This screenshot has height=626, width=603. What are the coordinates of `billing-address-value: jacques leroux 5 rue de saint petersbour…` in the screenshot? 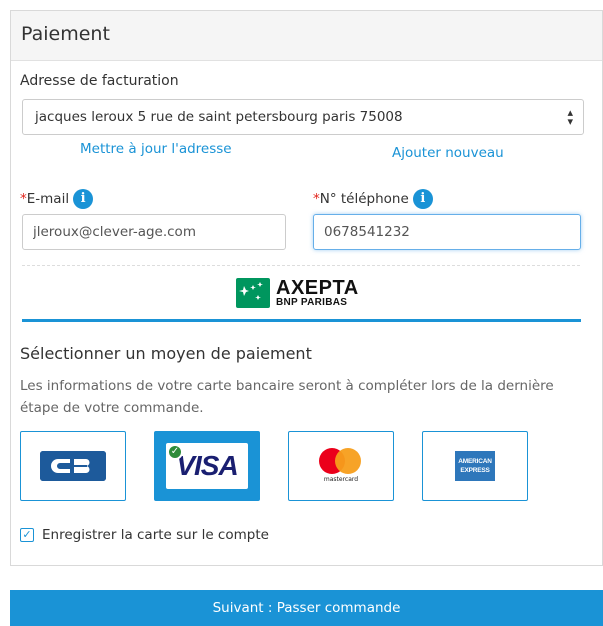 It's located at (219, 117).